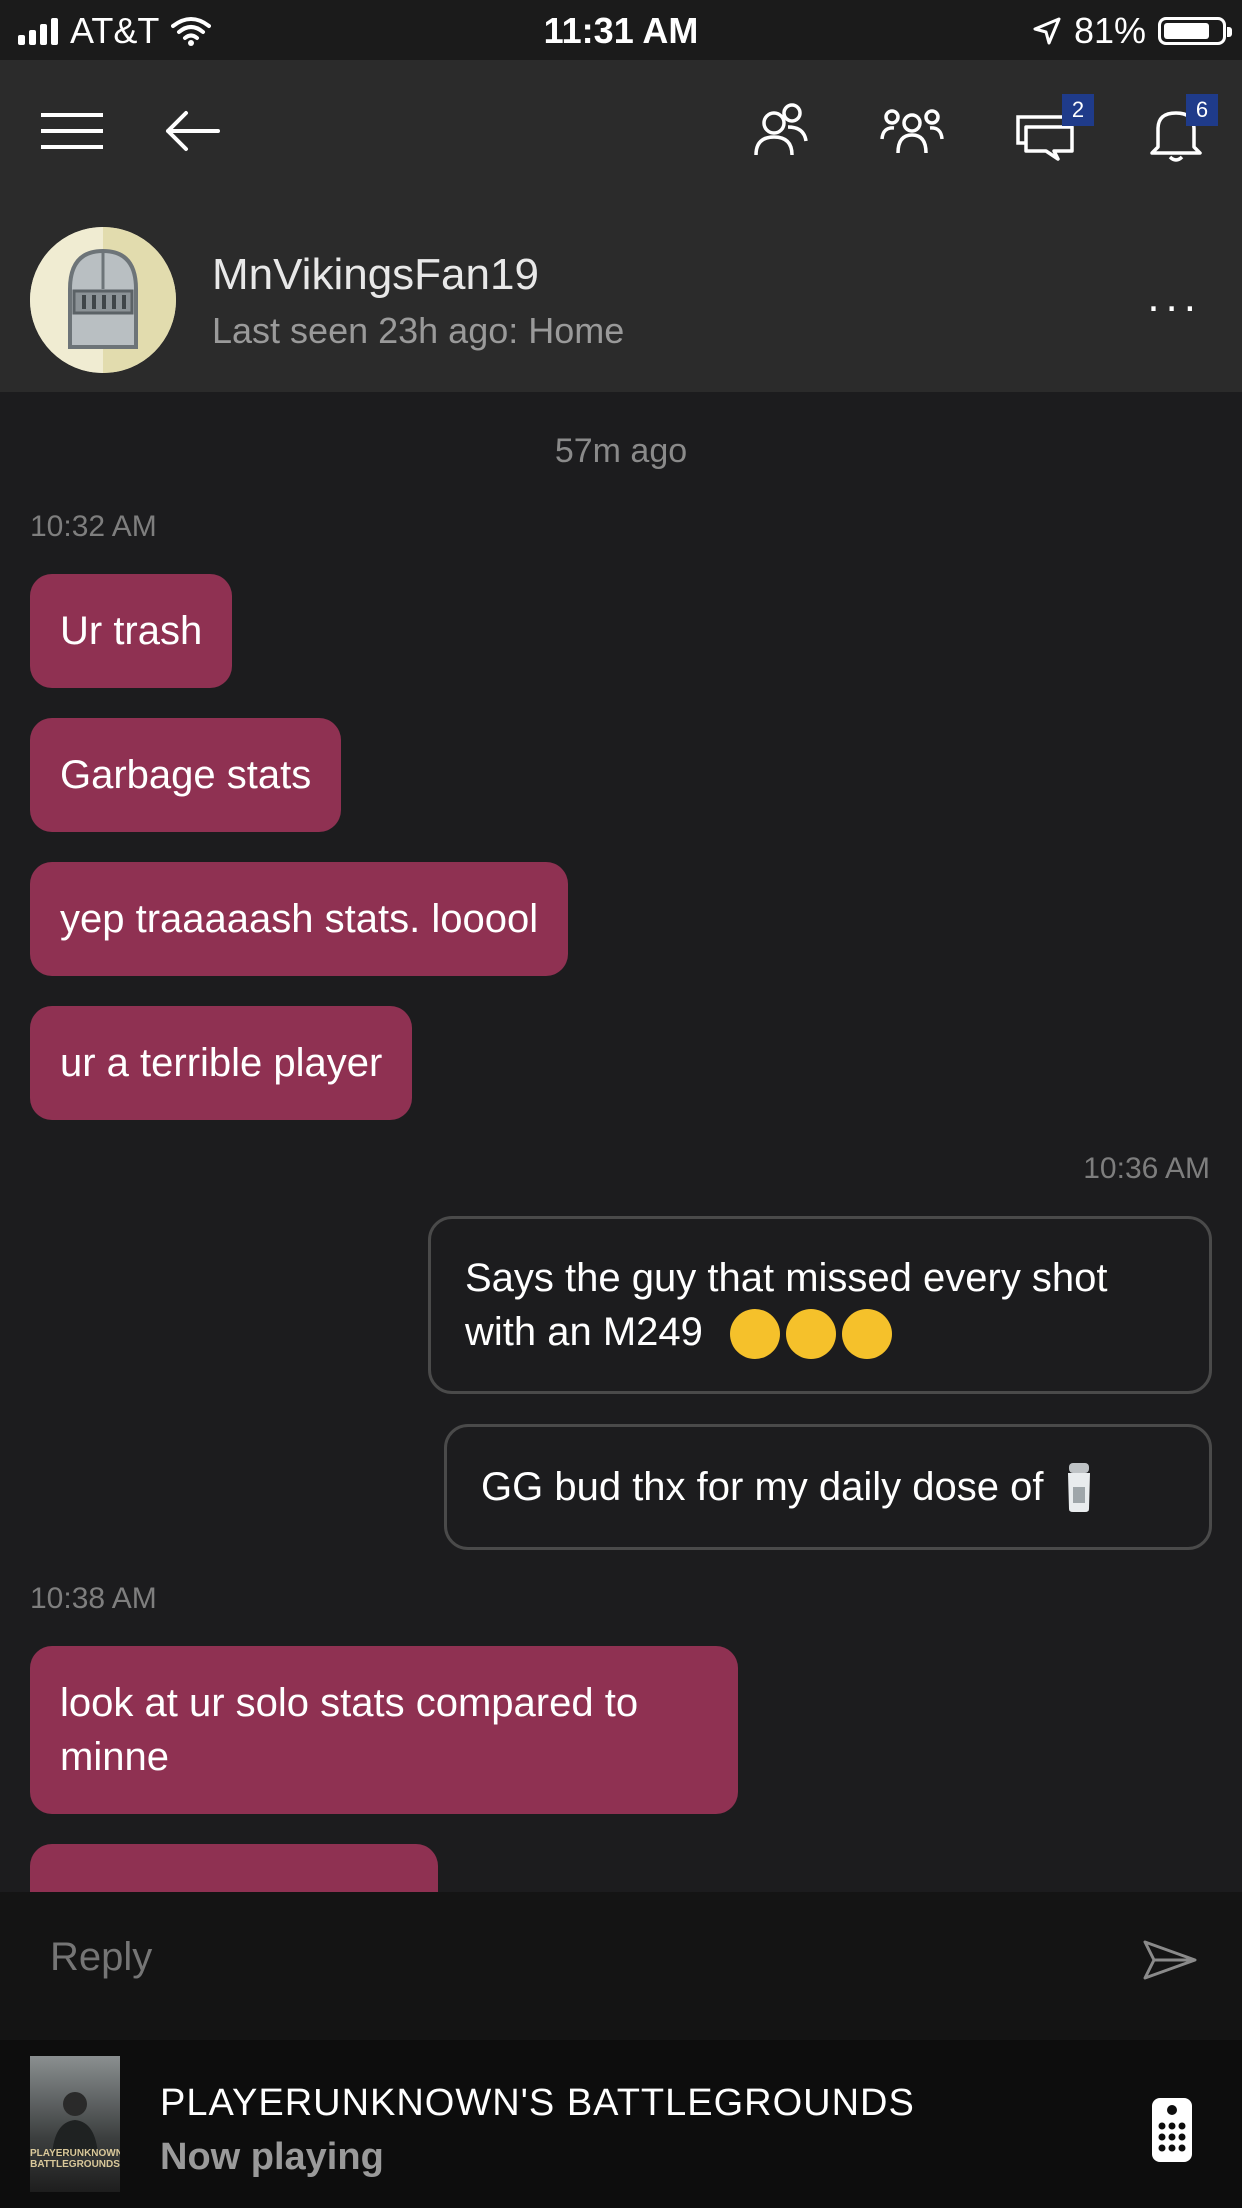 The image size is (1242, 2208). Describe the element at coordinates (1202, 110) in the screenshot. I see `notifications-badge: 6` at that location.